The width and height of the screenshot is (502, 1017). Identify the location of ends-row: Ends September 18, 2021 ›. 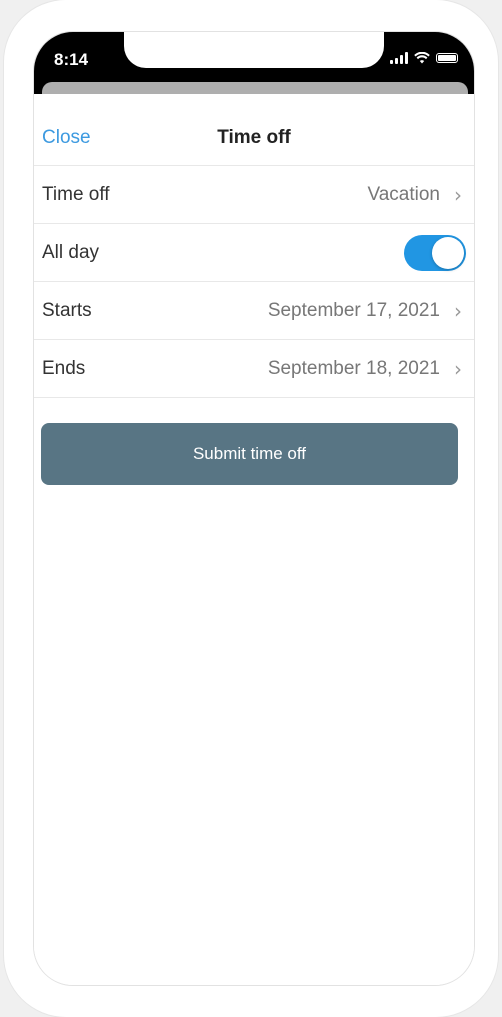
(254, 369).